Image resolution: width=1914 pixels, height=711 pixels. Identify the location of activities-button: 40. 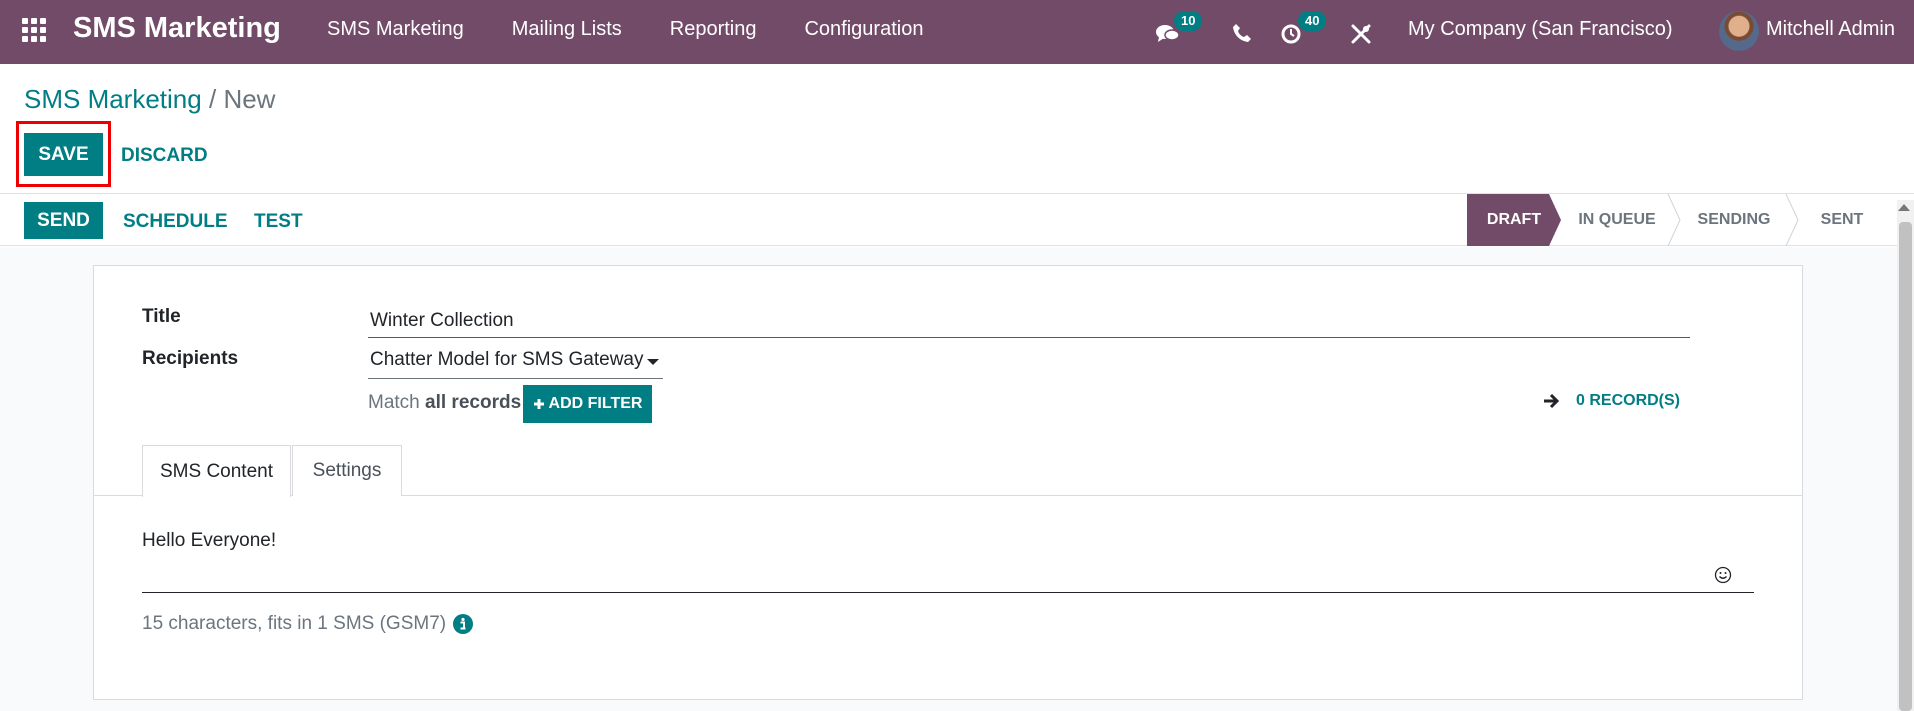
(1303, 30).